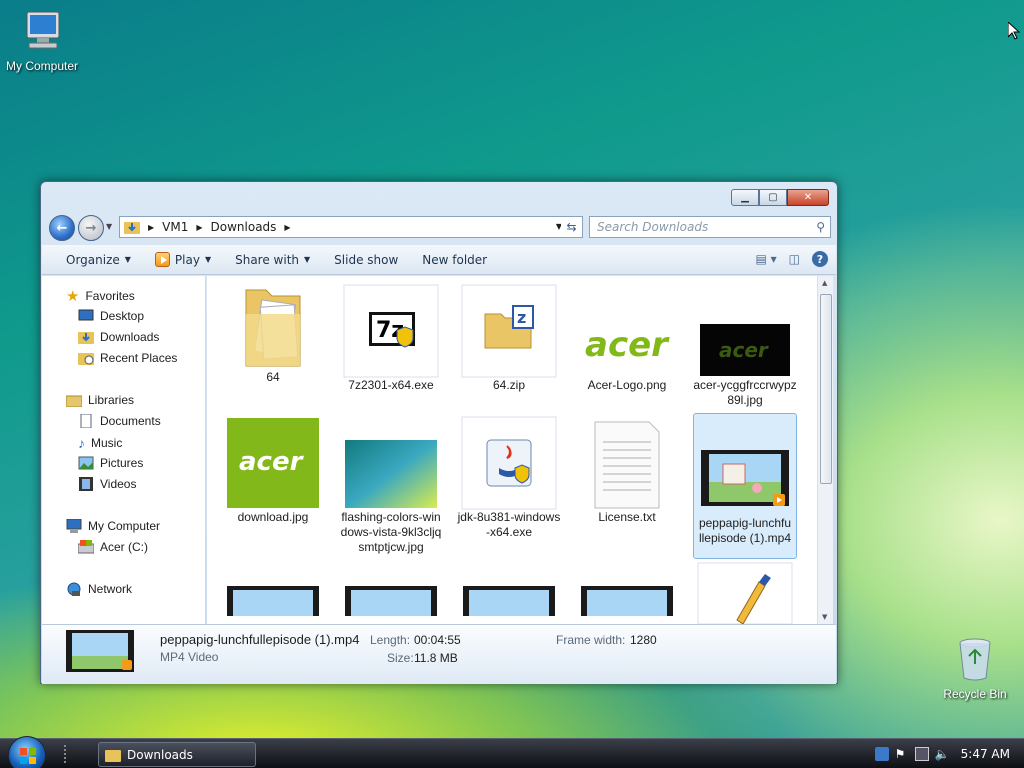 This screenshot has height=768, width=1024. What do you see at coordinates (67, 754) in the screenshot?
I see `quick-launch-grip-icon` at bounding box center [67, 754].